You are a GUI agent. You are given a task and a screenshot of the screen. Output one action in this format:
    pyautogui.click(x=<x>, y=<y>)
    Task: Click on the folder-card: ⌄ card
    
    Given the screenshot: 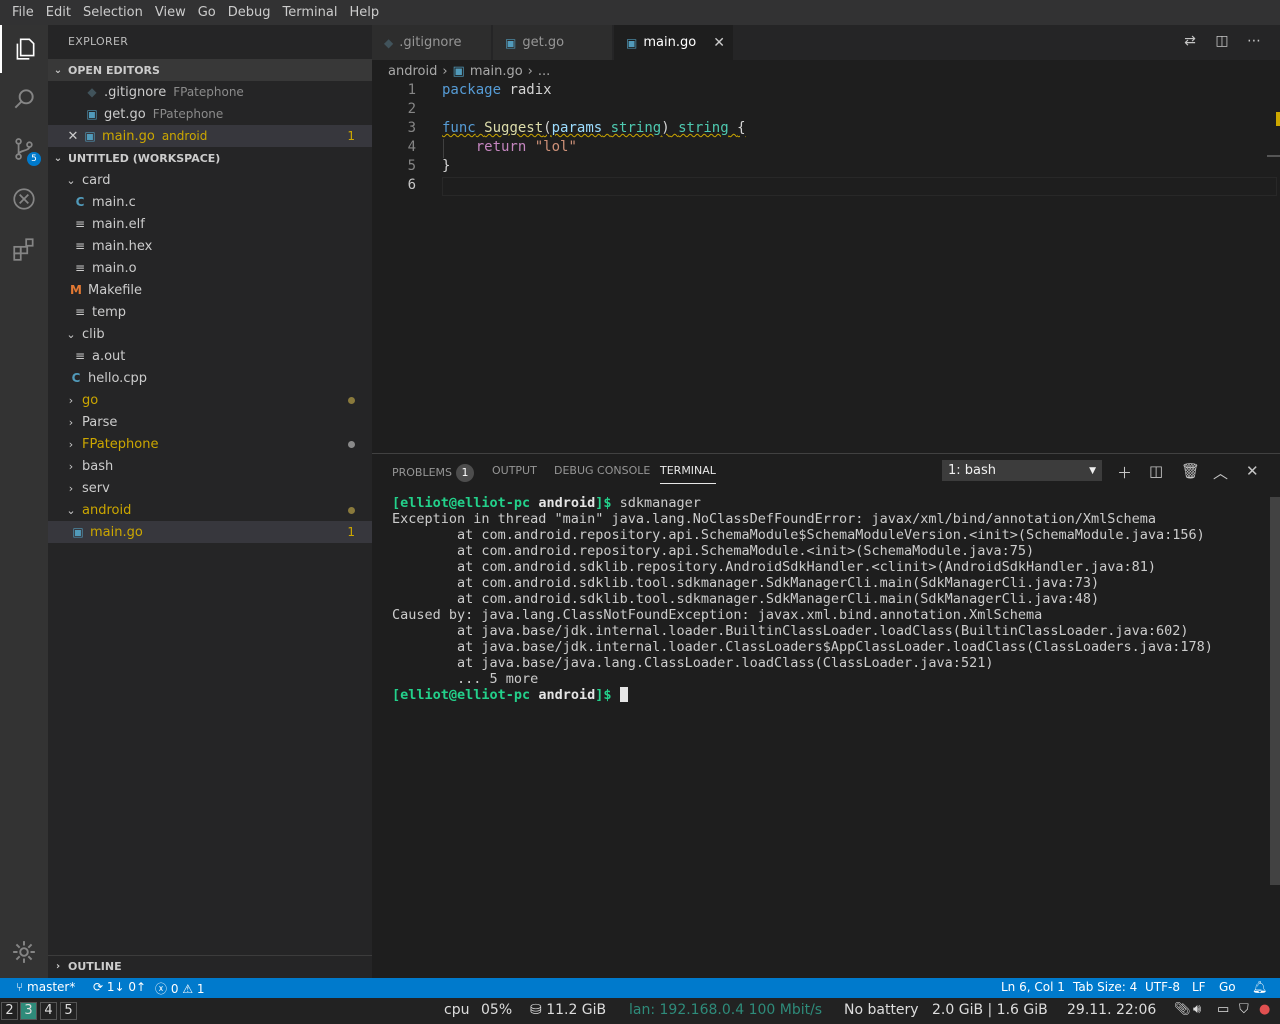 What is the action you would take?
    pyautogui.click(x=210, y=180)
    